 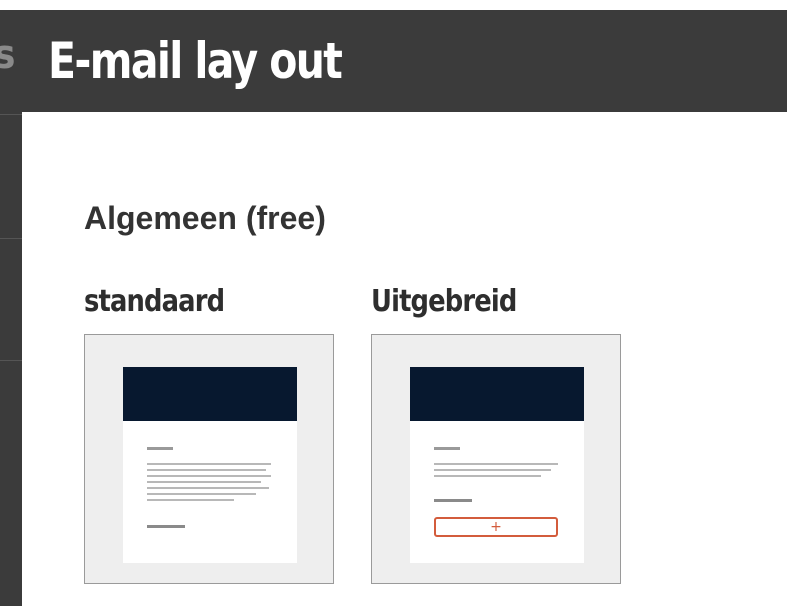 I want to click on background-panel: s, so click(x=11, y=308).